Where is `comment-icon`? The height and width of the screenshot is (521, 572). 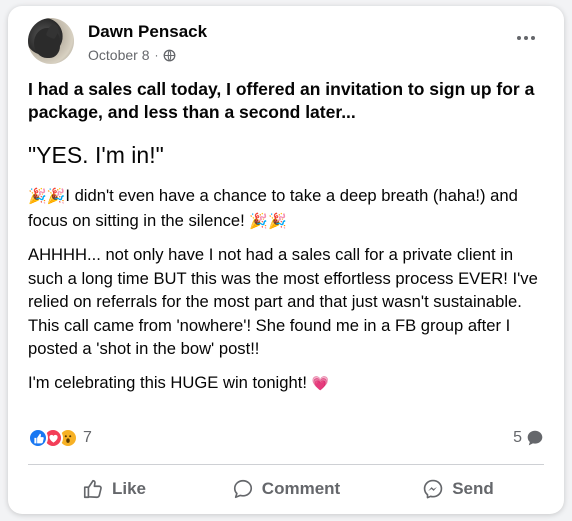 comment-icon is located at coordinates (242, 489).